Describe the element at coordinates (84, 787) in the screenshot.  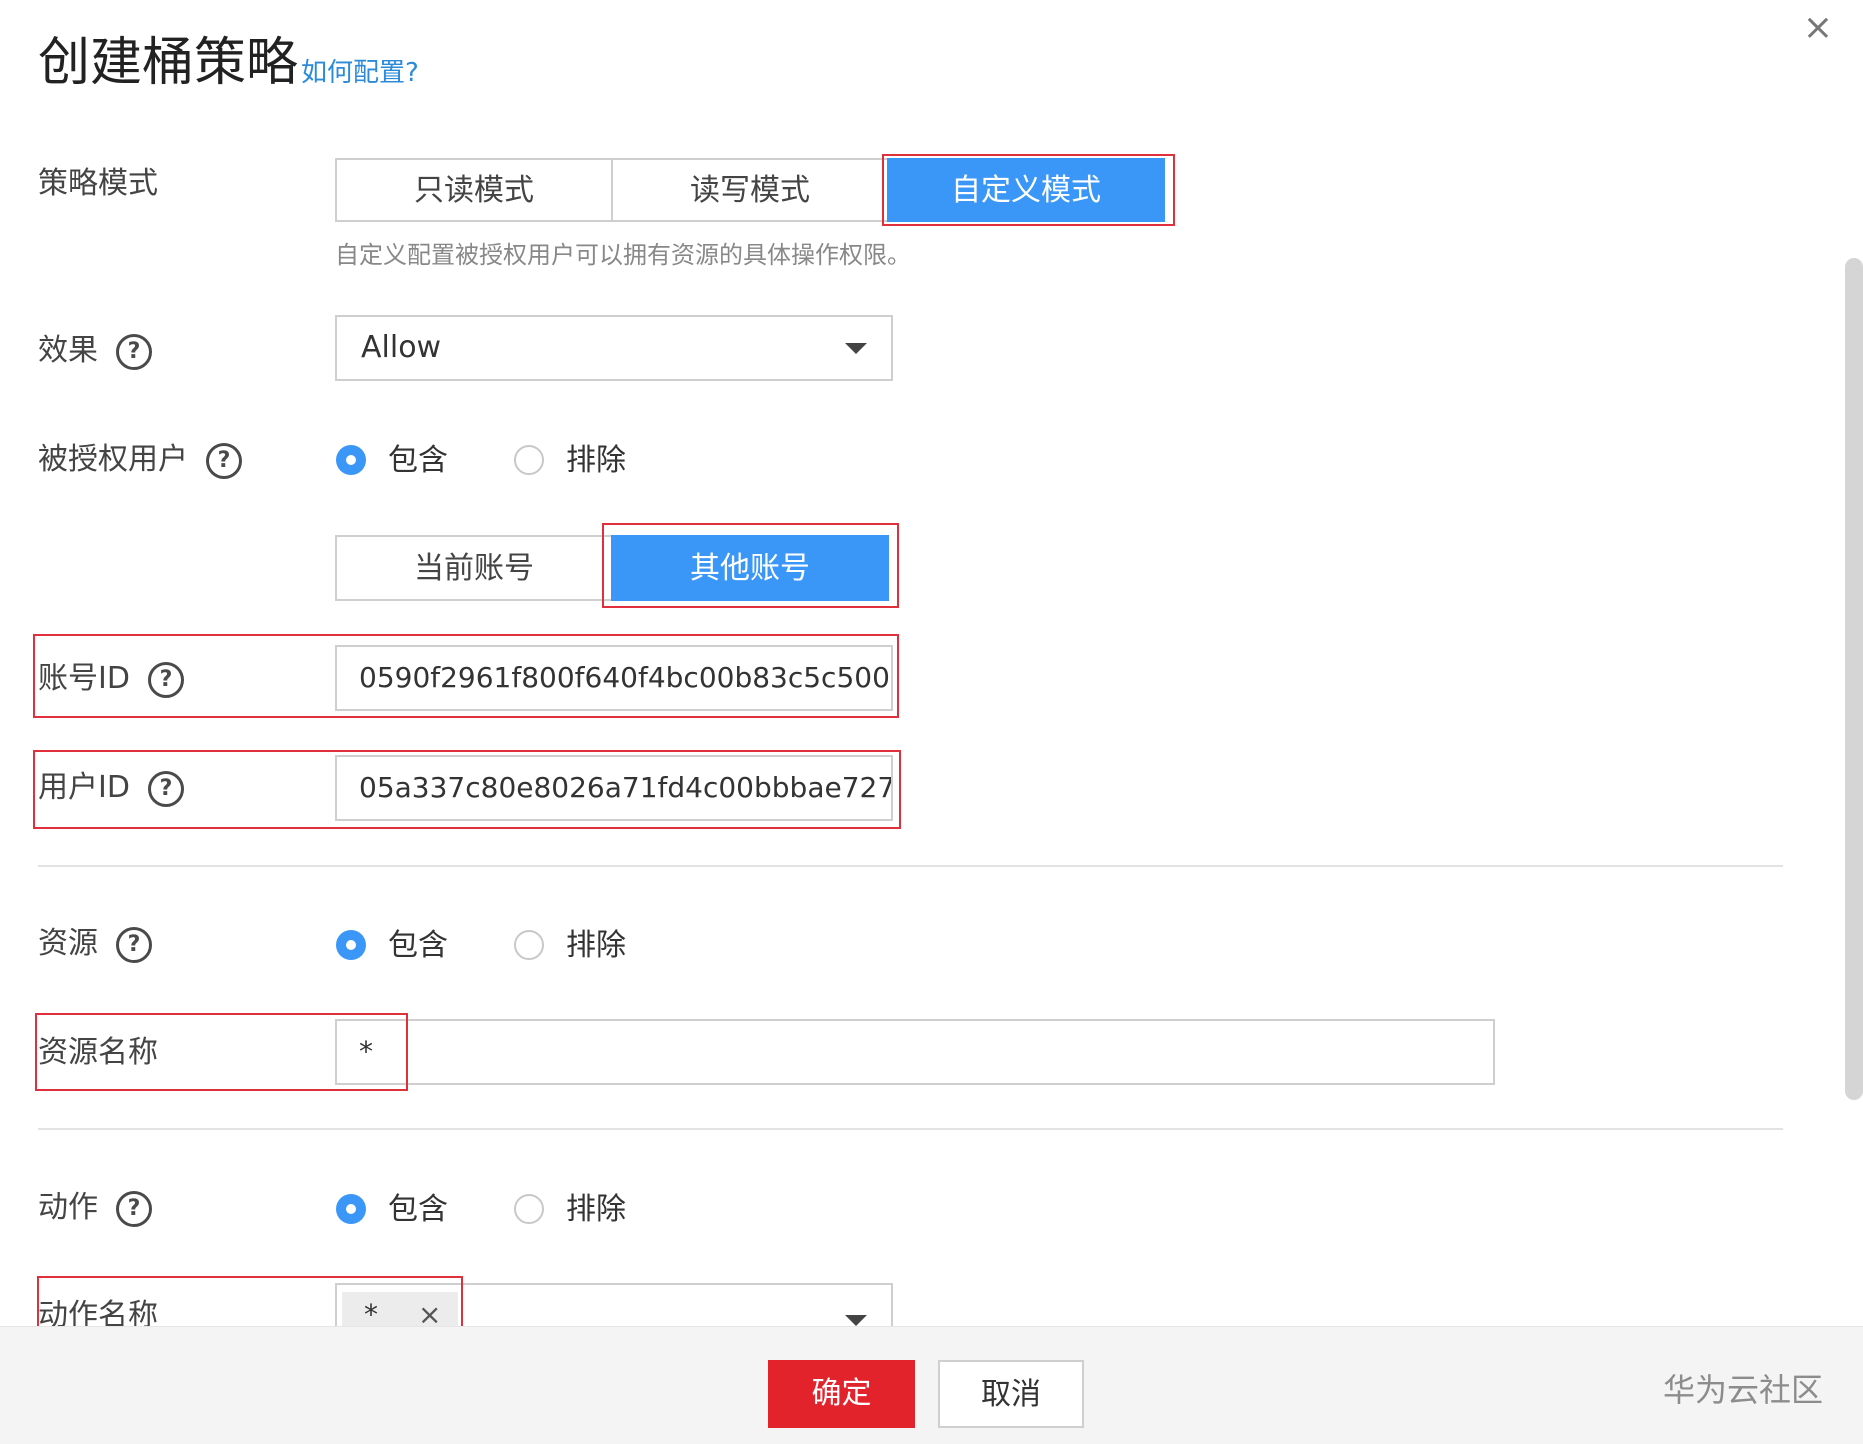
I see `user-id-label-text: 用户ID` at that location.